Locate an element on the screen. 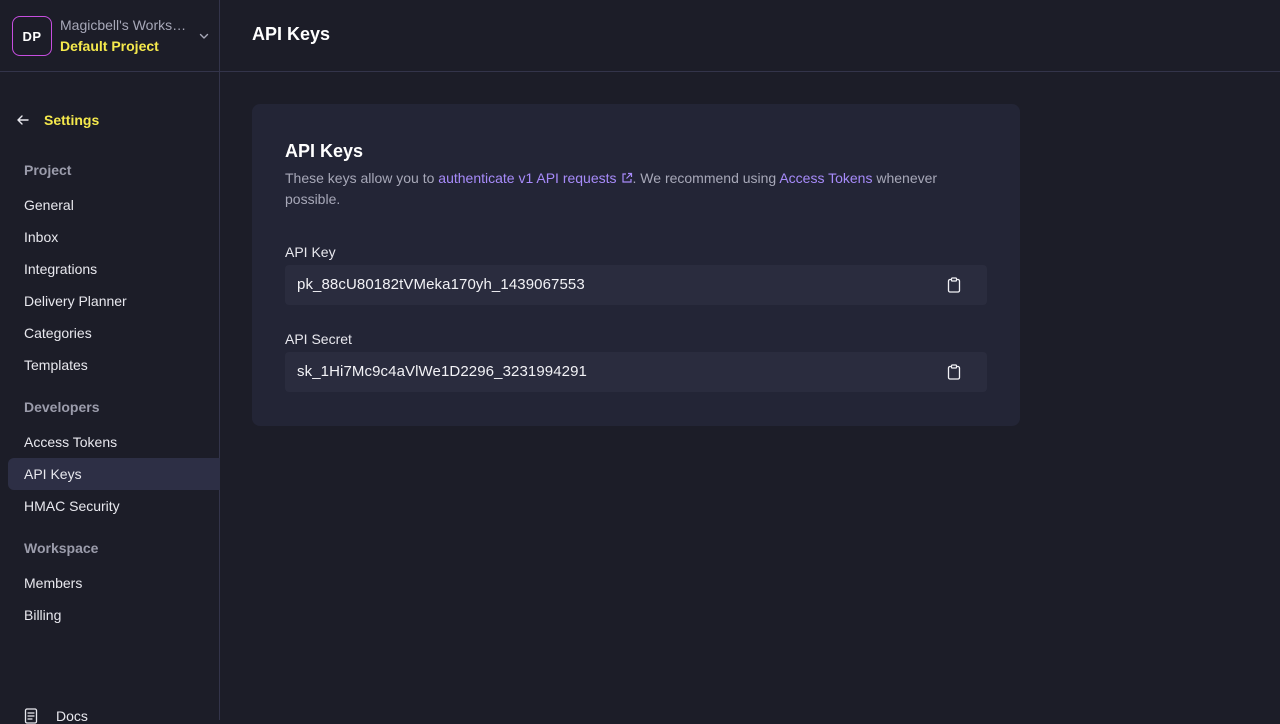 This screenshot has width=1280, height=724. sidebar-item-billing: Billing is located at coordinates (114, 615).